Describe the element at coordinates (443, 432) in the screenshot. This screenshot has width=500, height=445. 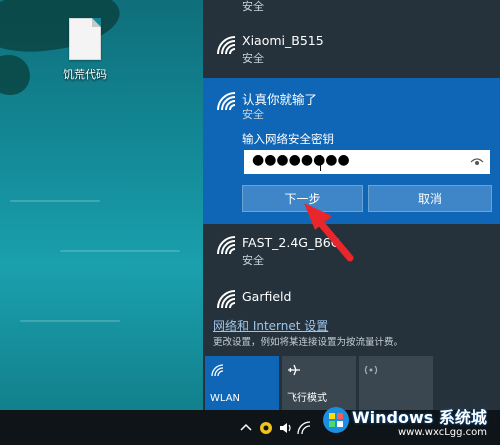
I see `watermark-url: www.wxcLgg.com` at that location.